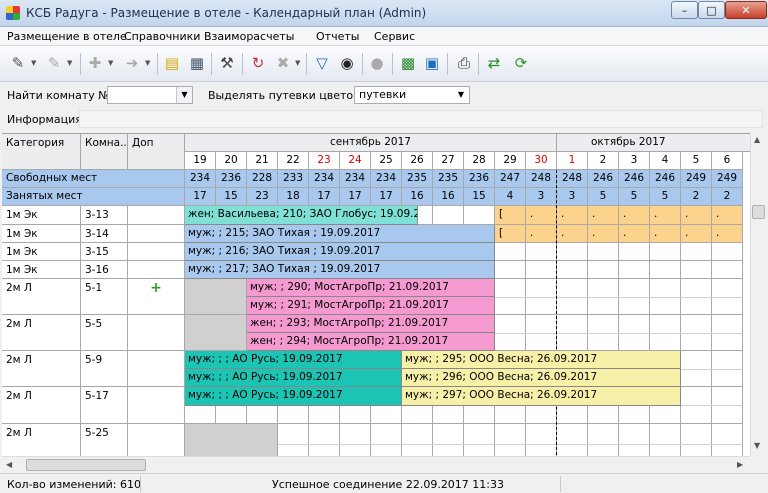 Image resolution: width=768 pixels, height=493 pixels. What do you see at coordinates (377, 63) in the screenshot?
I see `lightbulb-icon: ●` at bounding box center [377, 63].